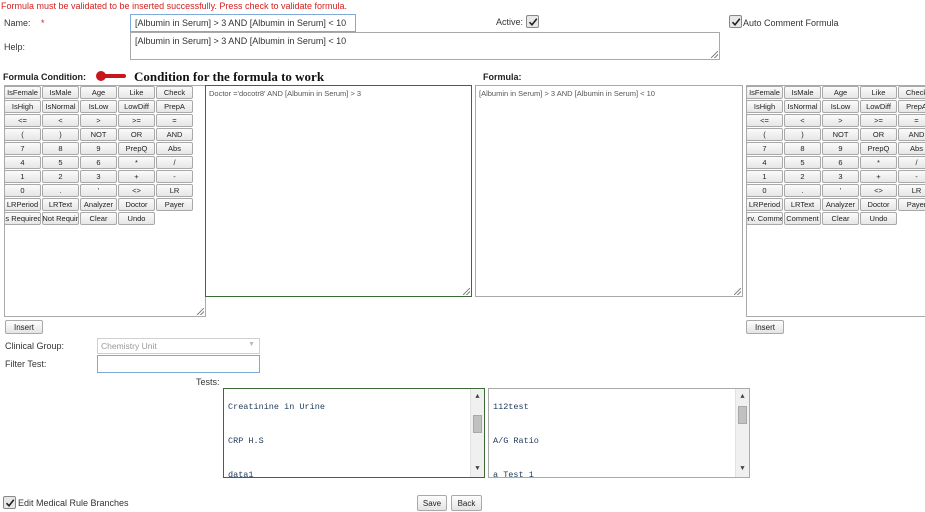 The width and height of the screenshot is (925, 512). Describe the element at coordinates (174, 204) in the screenshot. I see `condition-key-payer: Payer` at that location.